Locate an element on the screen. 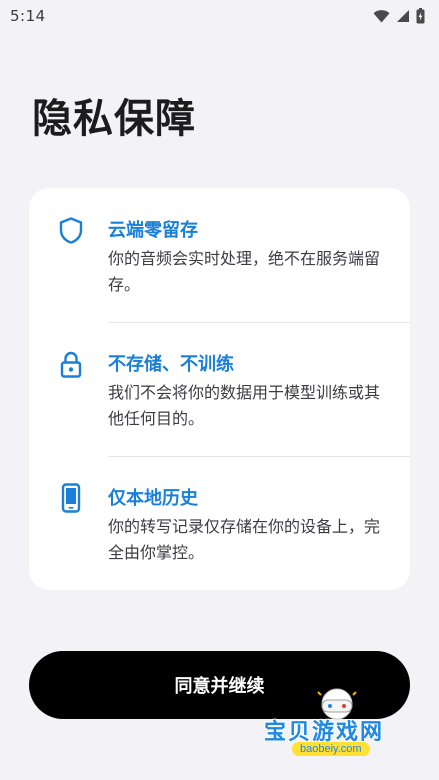 This screenshot has height=780, width=439. signal-icon is located at coordinates (403, 16).